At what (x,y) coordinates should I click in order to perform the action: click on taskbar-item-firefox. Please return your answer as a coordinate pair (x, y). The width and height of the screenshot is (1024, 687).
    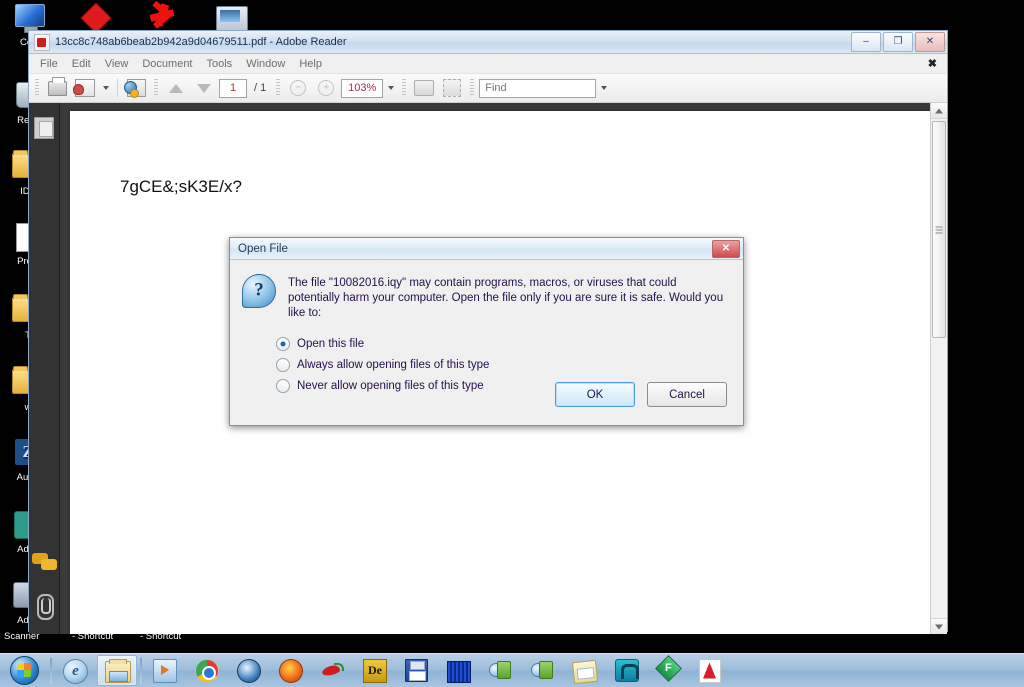
    Looking at the image, I should click on (291, 670).